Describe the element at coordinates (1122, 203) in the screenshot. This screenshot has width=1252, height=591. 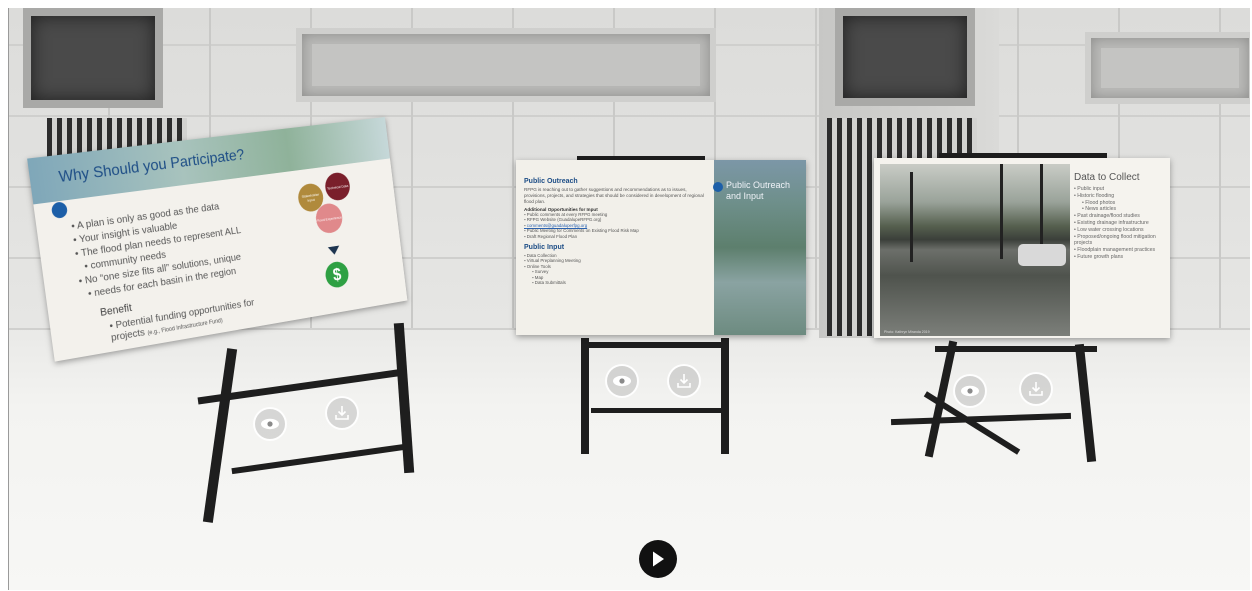
I see `list-subitem: Flood photos` at that location.